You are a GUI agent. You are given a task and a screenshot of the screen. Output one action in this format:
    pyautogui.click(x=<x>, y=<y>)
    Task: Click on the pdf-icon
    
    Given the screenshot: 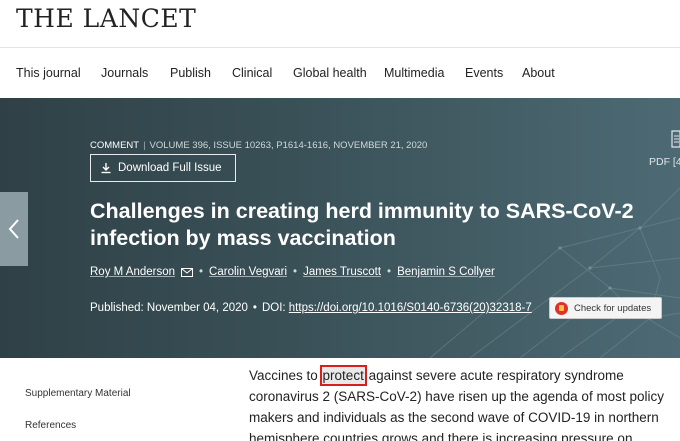 What is the action you would take?
    pyautogui.click(x=675, y=139)
    